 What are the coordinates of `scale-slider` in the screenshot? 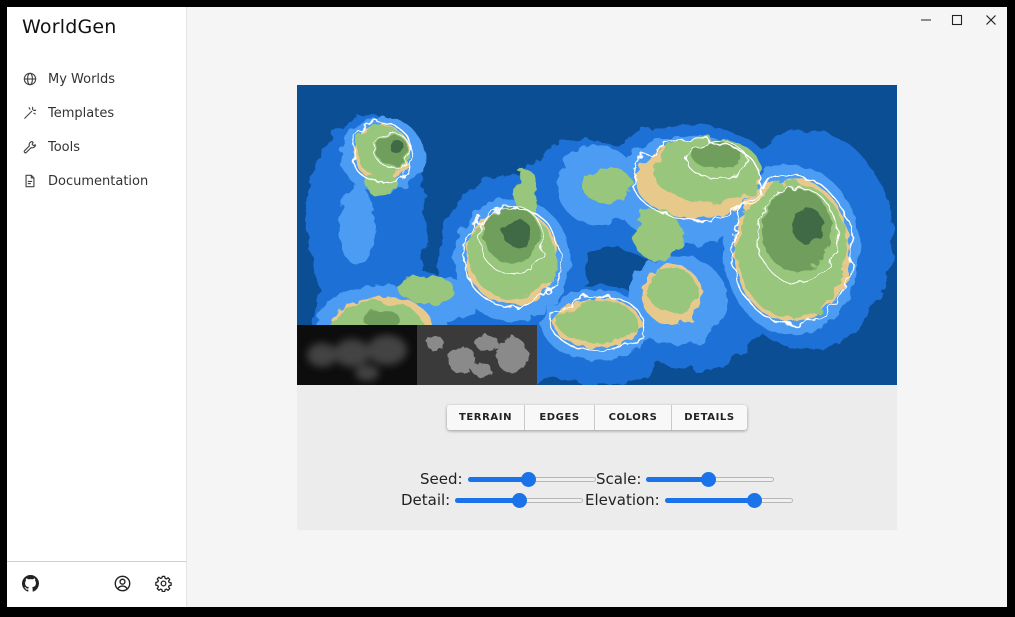 It's located at (710, 479).